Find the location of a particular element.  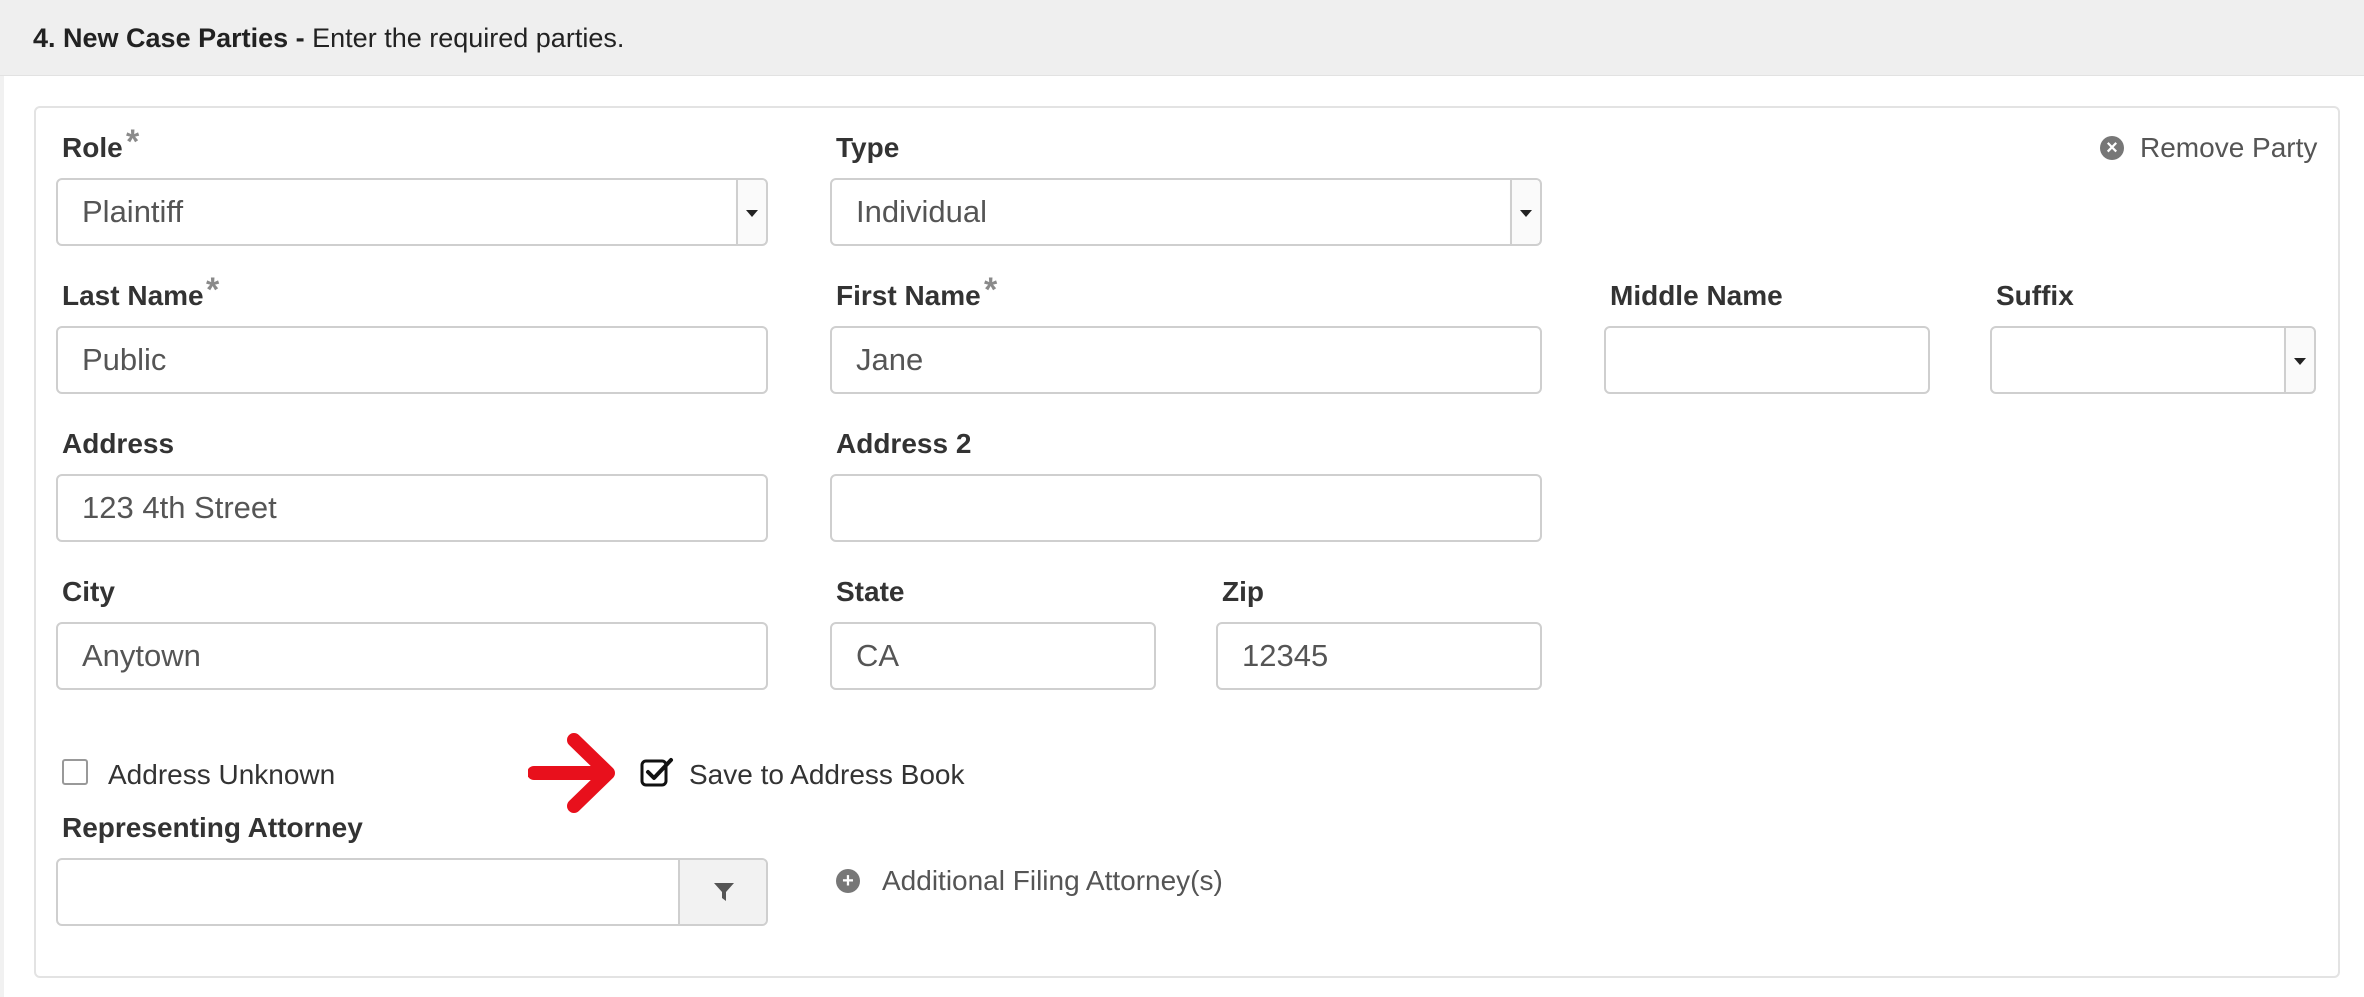

first-name-label: First Name is located at coordinates (908, 295).